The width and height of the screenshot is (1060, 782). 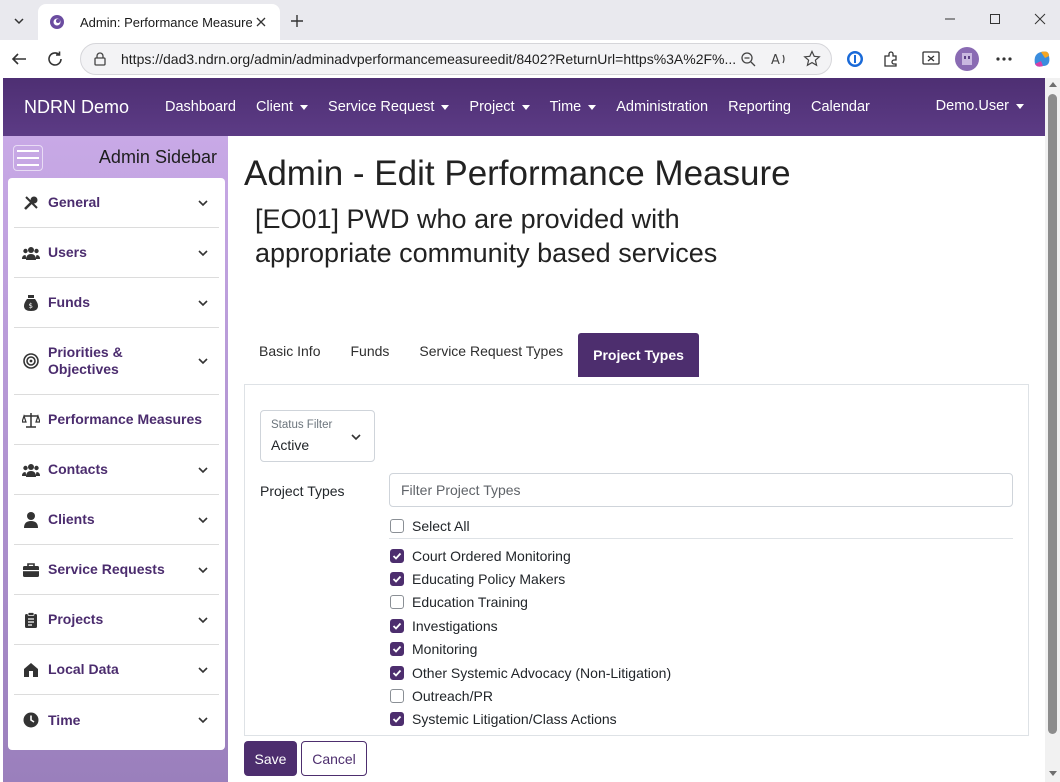 I want to click on option-label: Court Ordered Monitoring, so click(x=491, y=555).